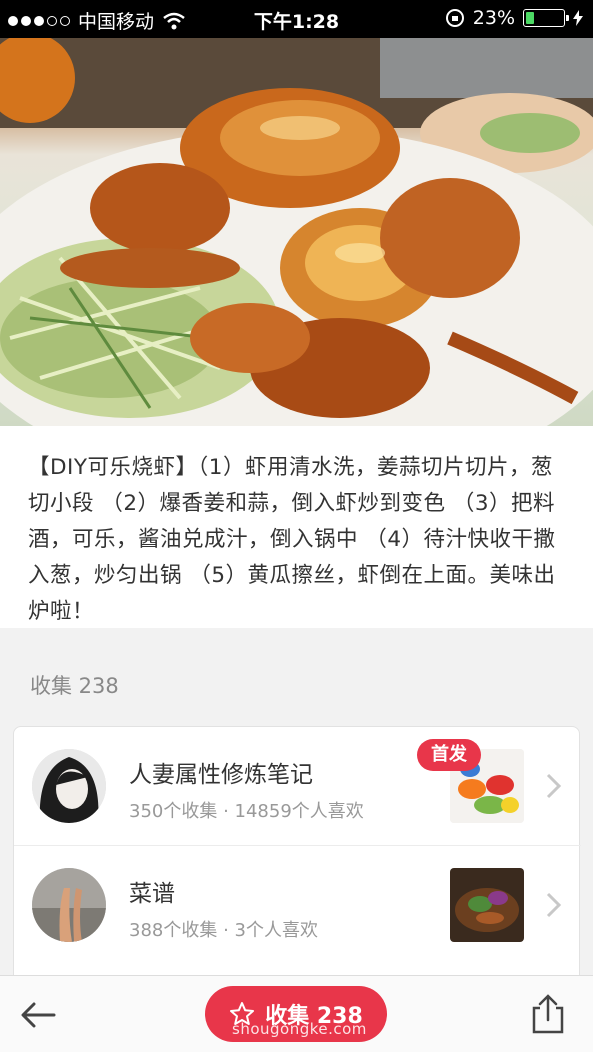  I want to click on collection-stats: 350个收集 · 14859个人喜欢, so click(246, 811).